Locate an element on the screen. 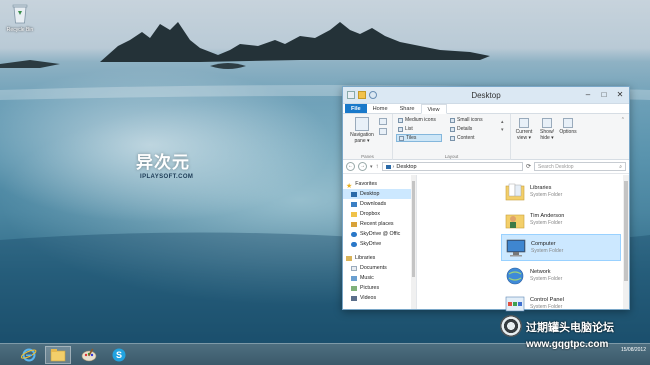 This screenshot has height=365, width=650. item-computer: Computer System Folder is located at coordinates (561, 247).